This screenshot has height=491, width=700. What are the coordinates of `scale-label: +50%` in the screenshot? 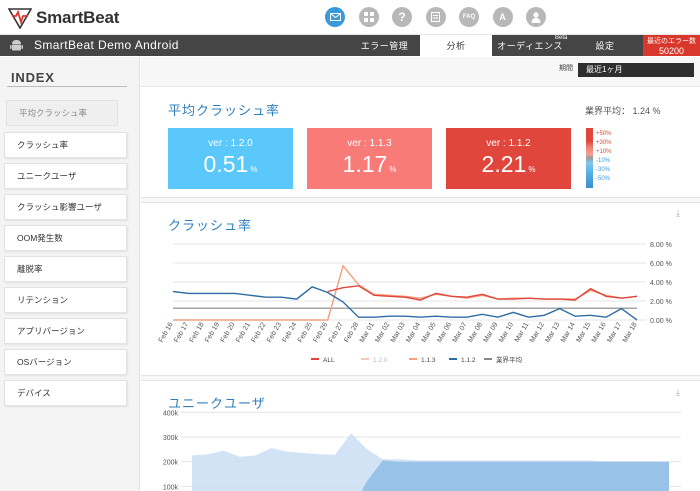 It's located at (604, 134).